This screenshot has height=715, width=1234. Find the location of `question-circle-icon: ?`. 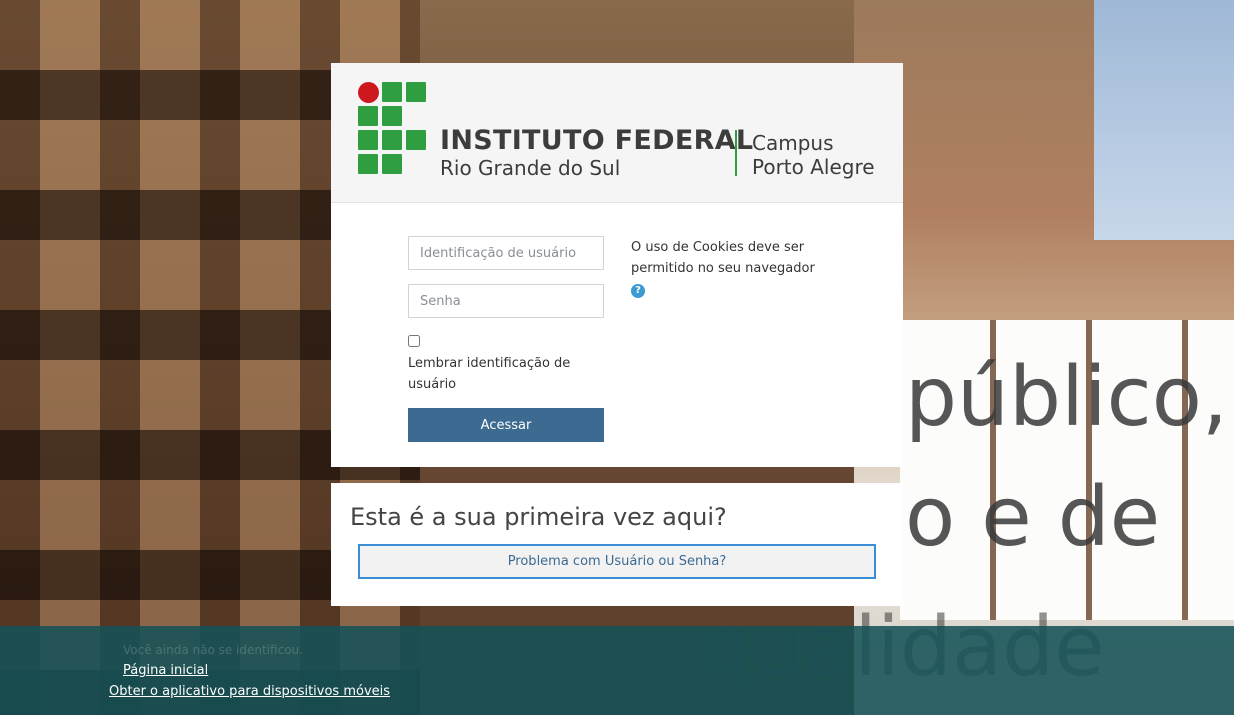

question-circle-icon: ? is located at coordinates (638, 291).